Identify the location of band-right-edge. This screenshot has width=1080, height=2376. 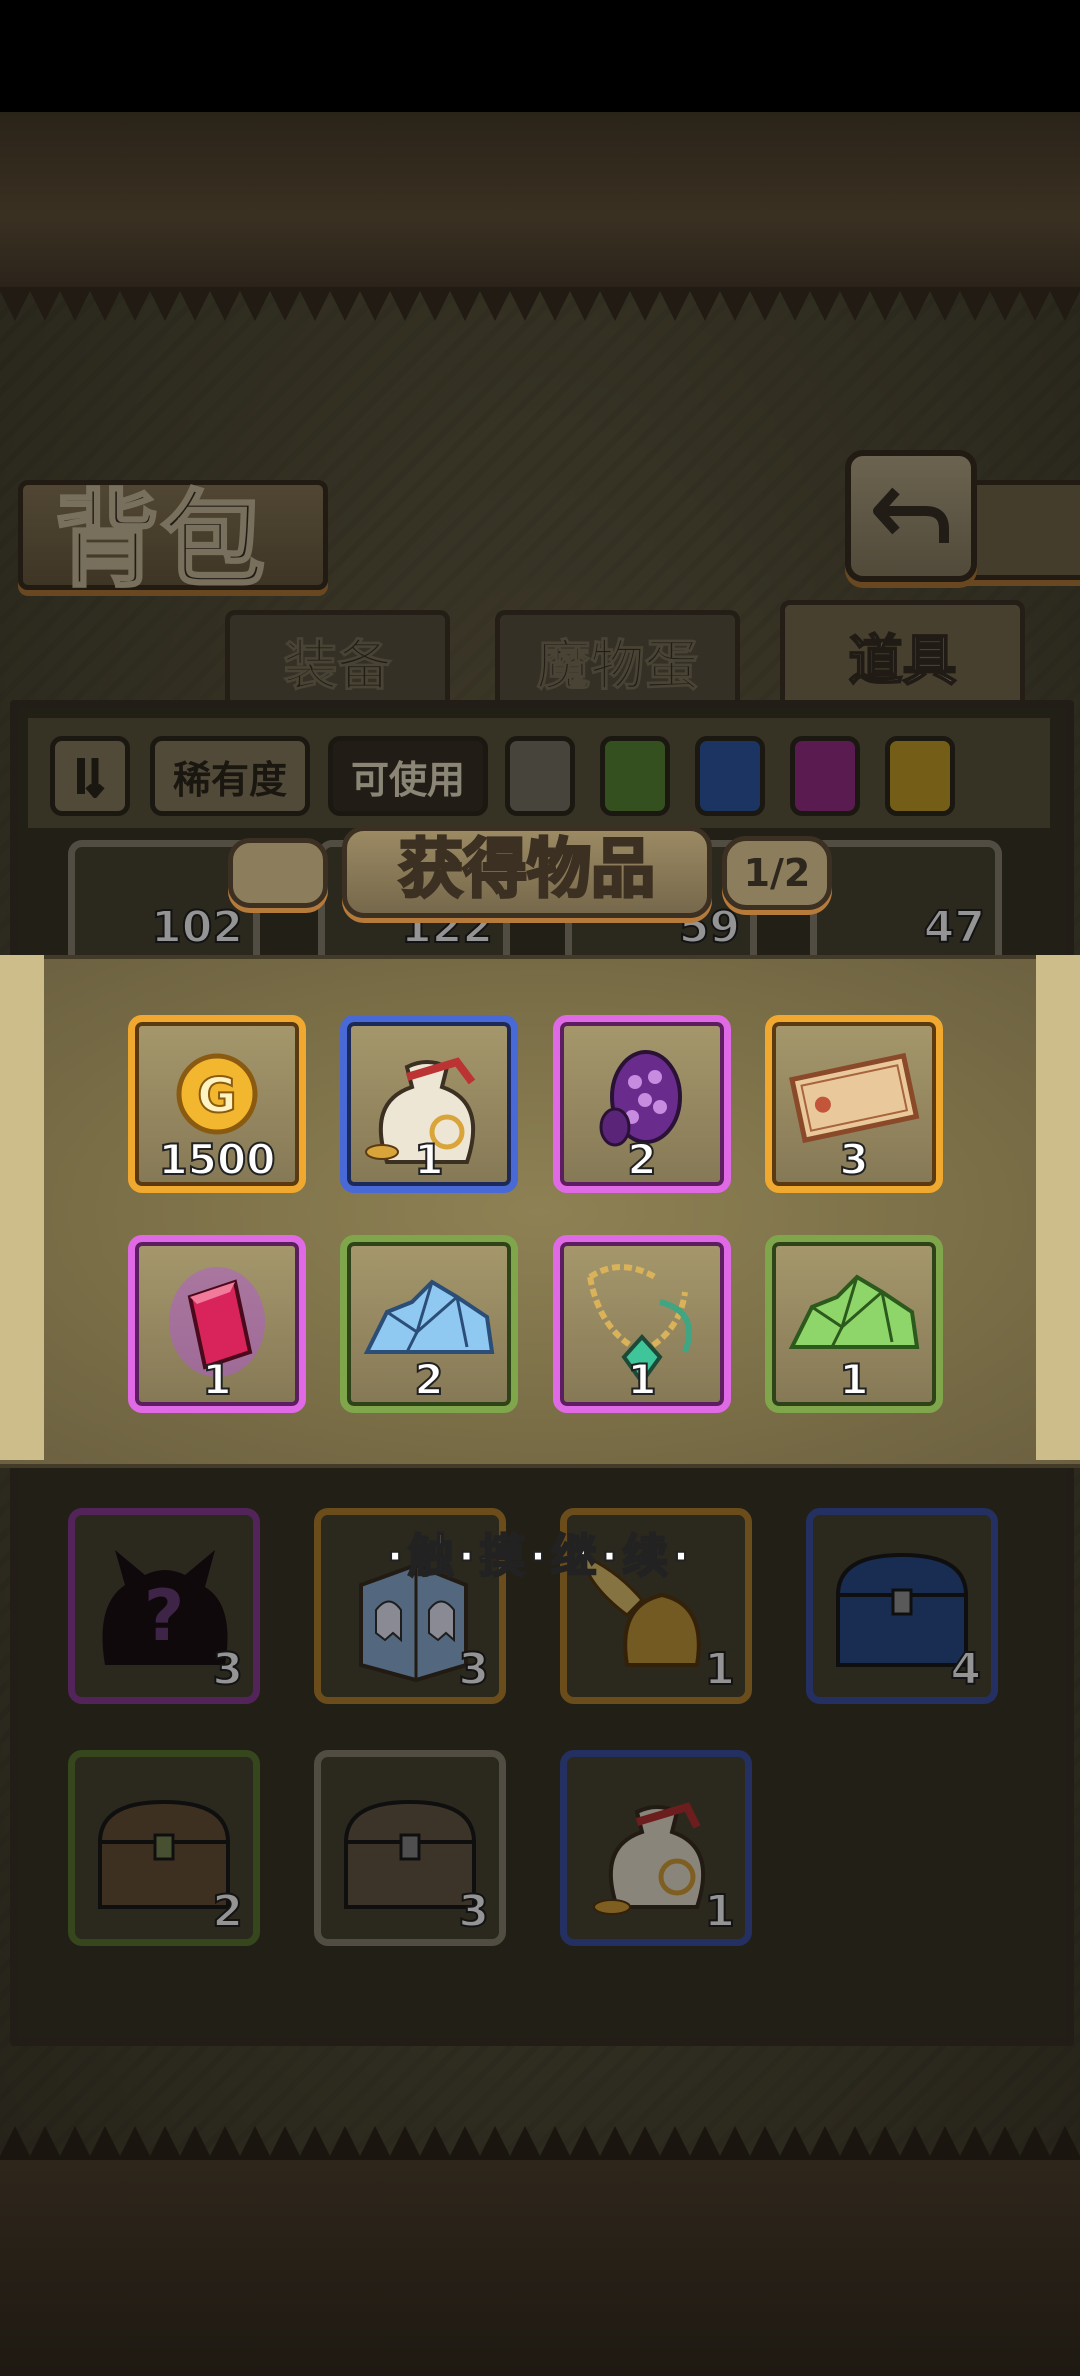
(1058, 1207).